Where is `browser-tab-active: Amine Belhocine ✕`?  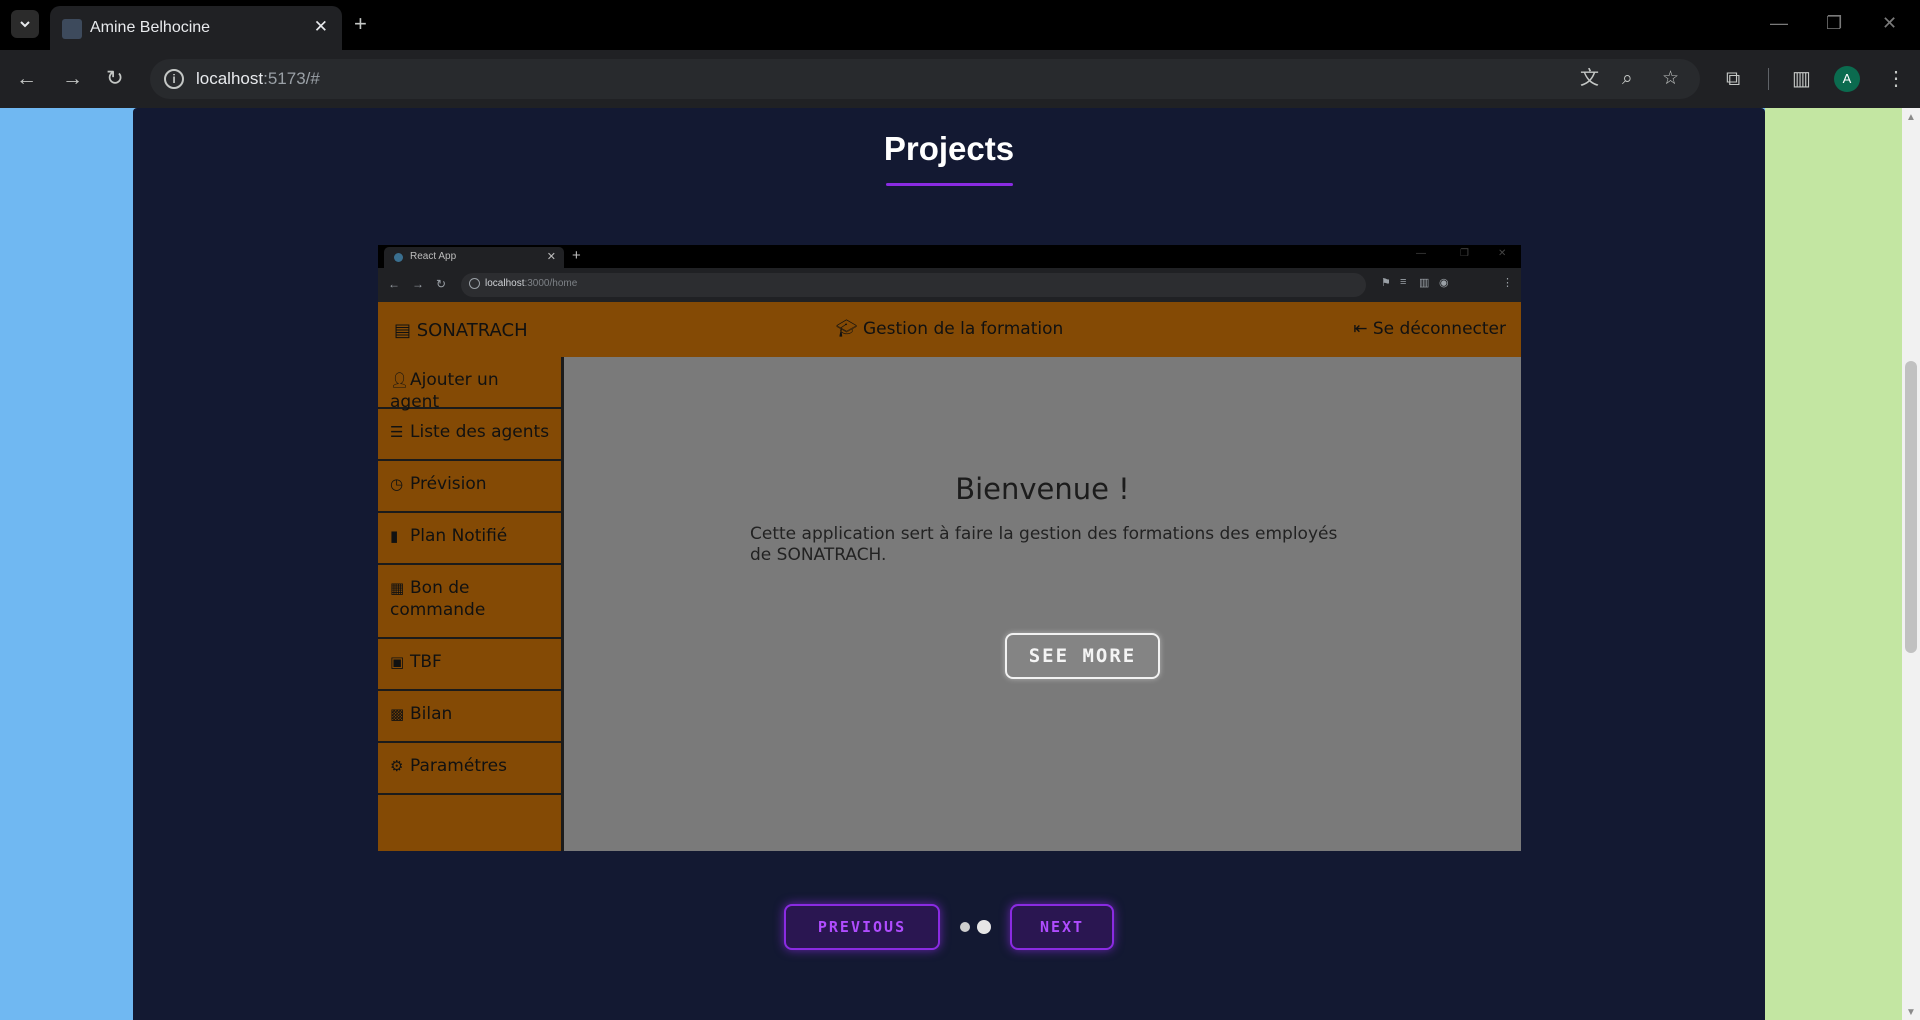 browser-tab-active: Amine Belhocine ✕ is located at coordinates (196, 28).